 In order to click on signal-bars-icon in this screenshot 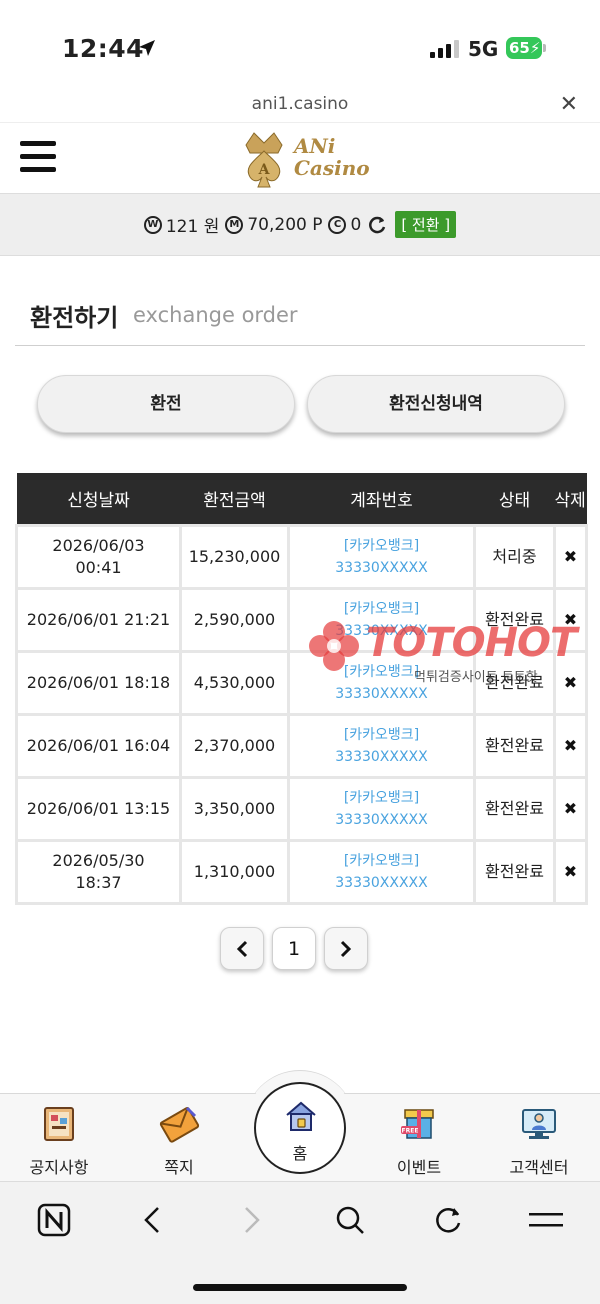, I will do `click(444, 49)`.